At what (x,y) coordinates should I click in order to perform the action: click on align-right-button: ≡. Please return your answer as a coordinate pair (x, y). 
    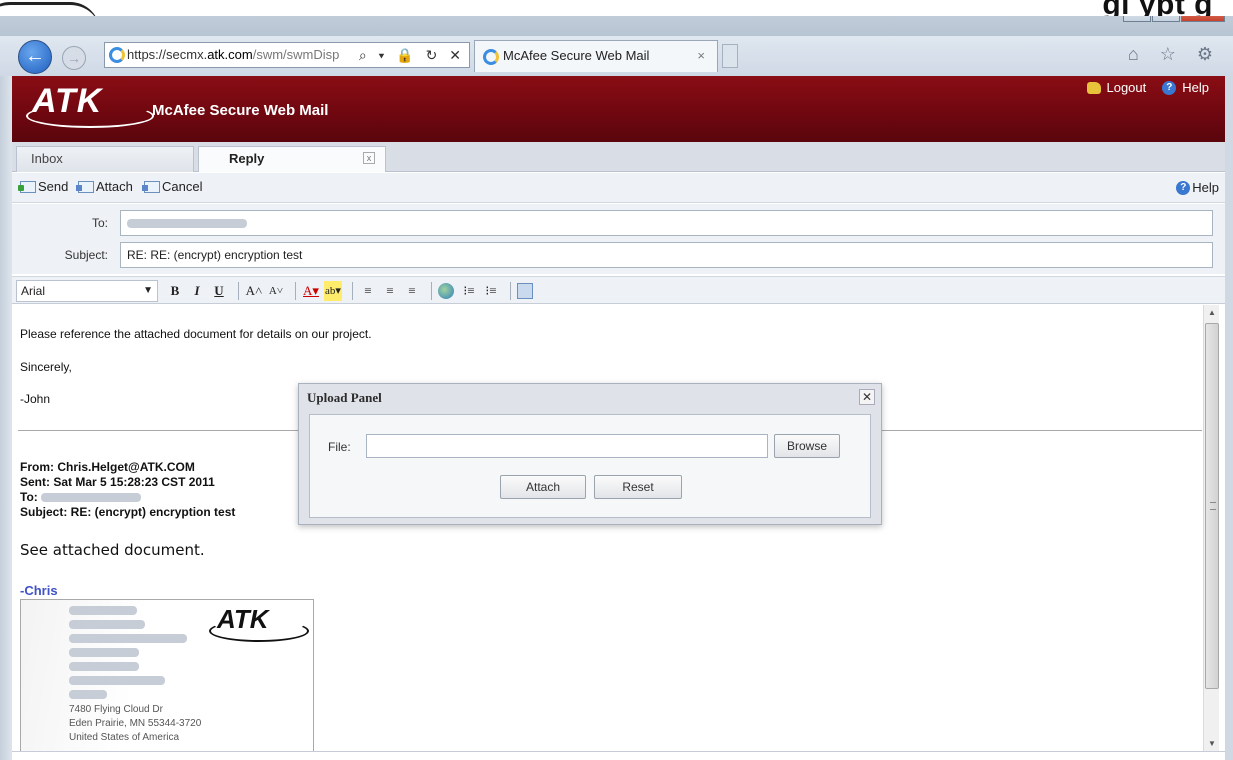
    Looking at the image, I should click on (412, 291).